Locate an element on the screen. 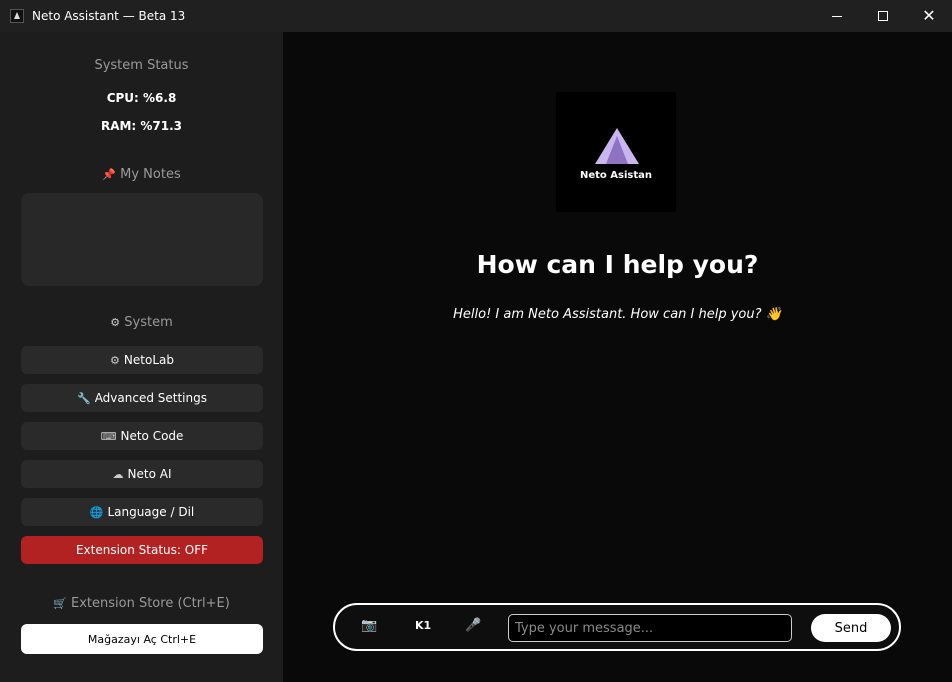 Image resolution: width=952 pixels, height=682 pixels. minimize-button is located at coordinates (837, 16).